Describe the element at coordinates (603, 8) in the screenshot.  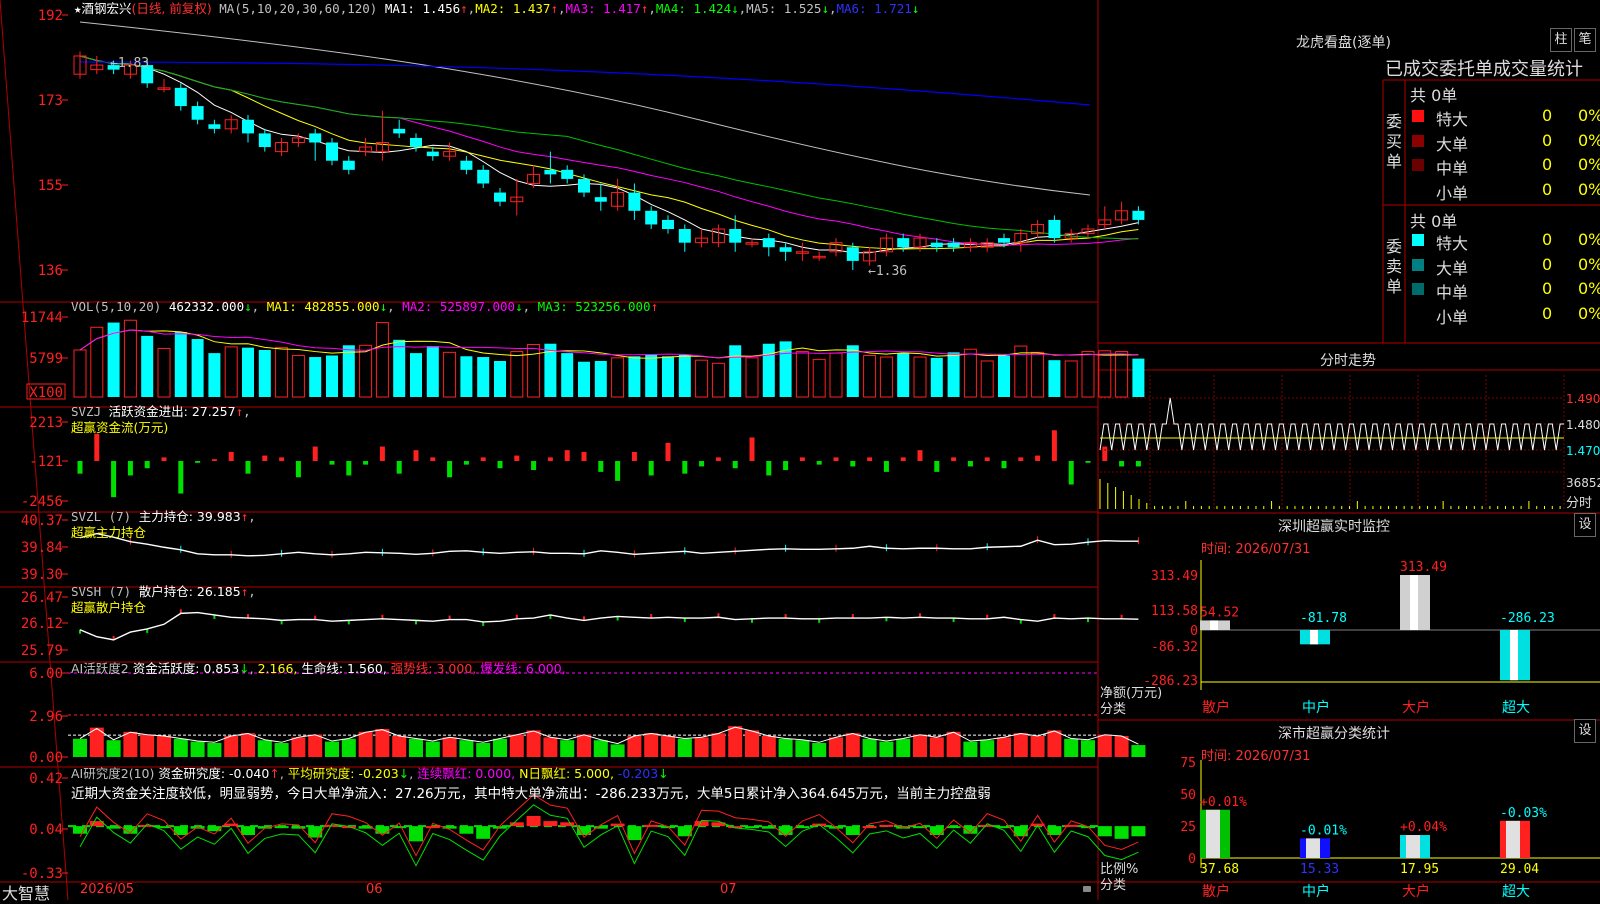
I see `ma3-value: MA3: 1.417` at that location.